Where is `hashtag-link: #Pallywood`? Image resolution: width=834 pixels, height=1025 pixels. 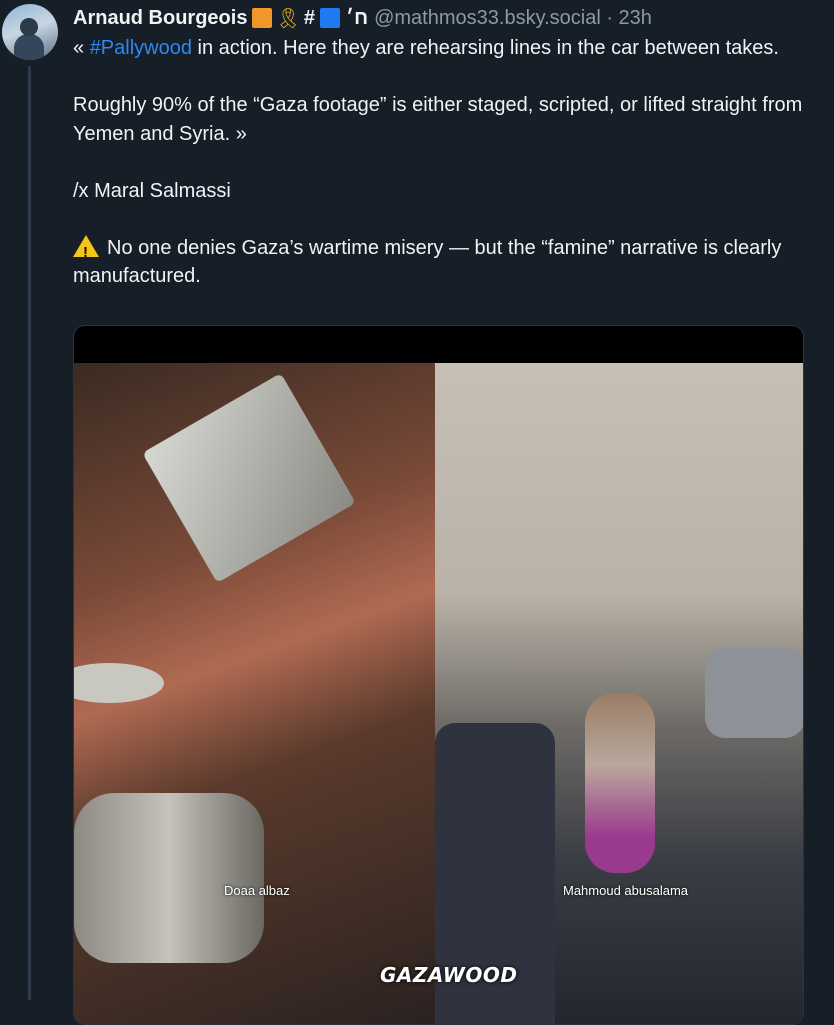
hashtag-link: #Pallywood is located at coordinates (141, 48).